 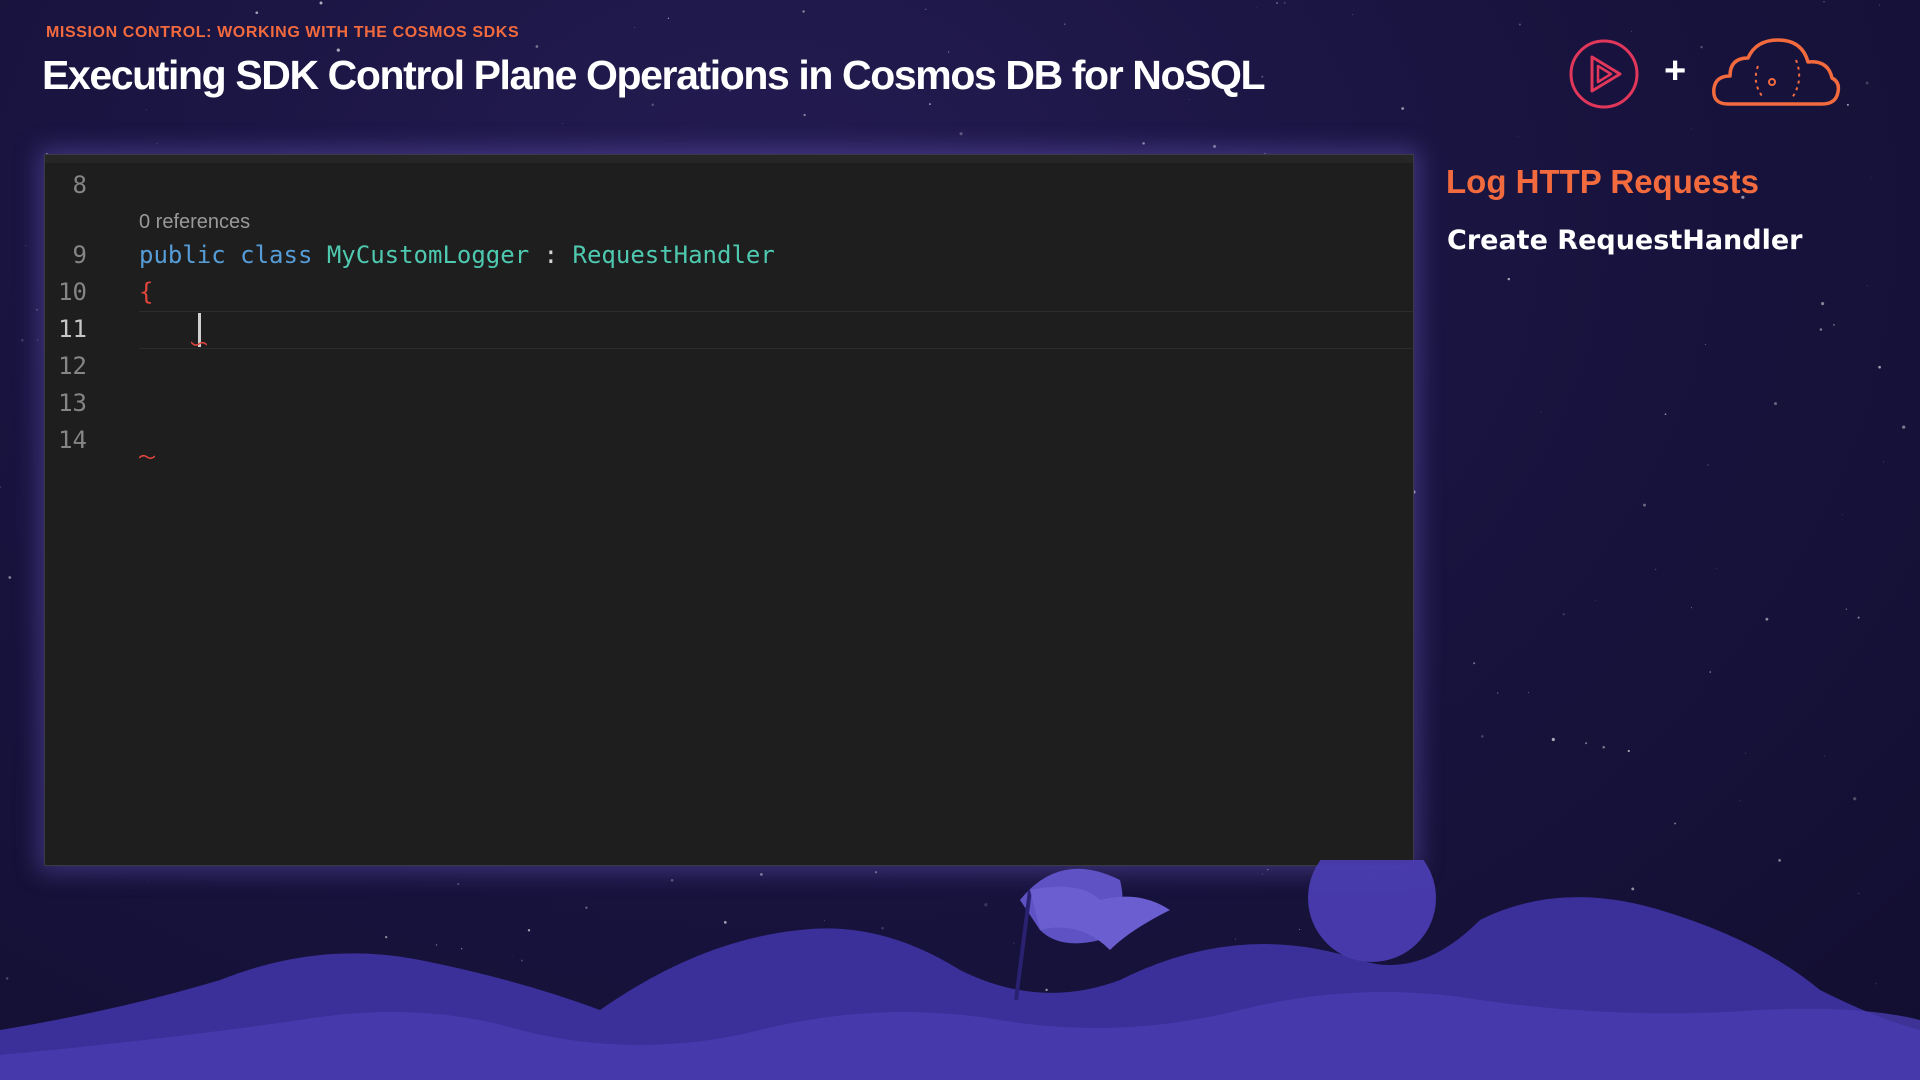 I want to click on line-number: 14, so click(x=72, y=440).